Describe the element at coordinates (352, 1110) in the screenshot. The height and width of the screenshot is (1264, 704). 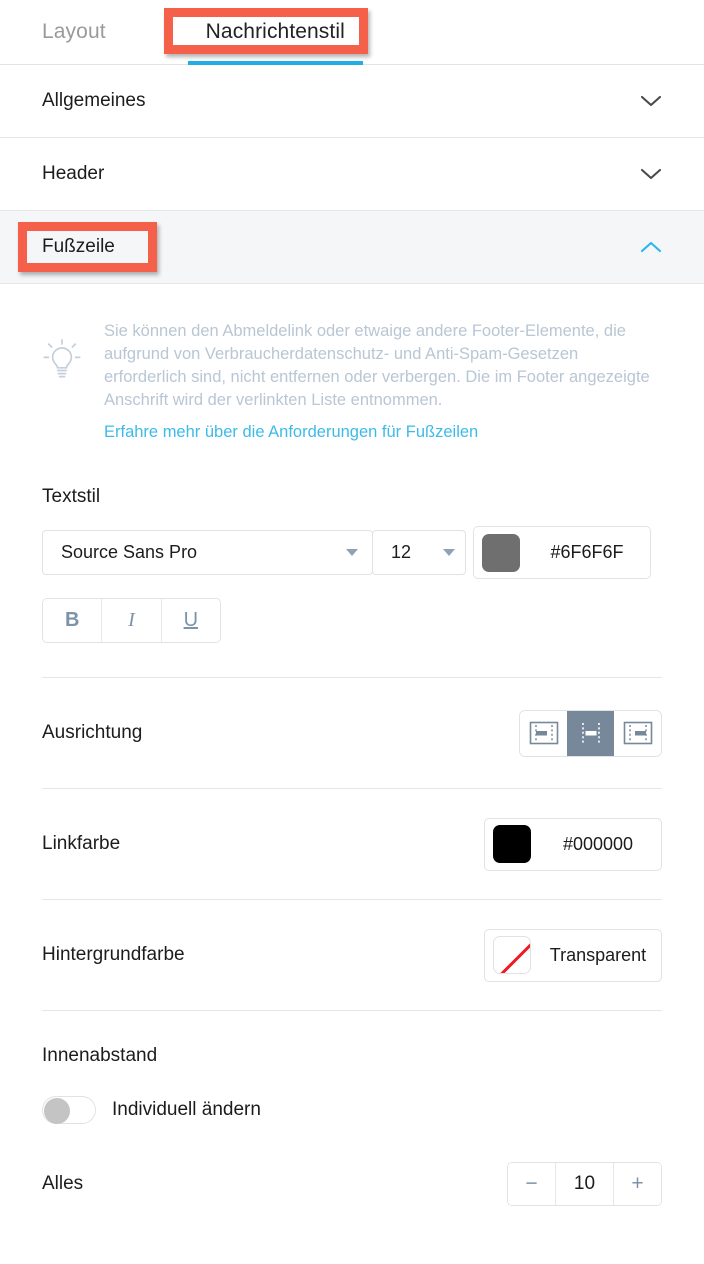
I see `padding-toggle-row: Individuell ändern` at that location.